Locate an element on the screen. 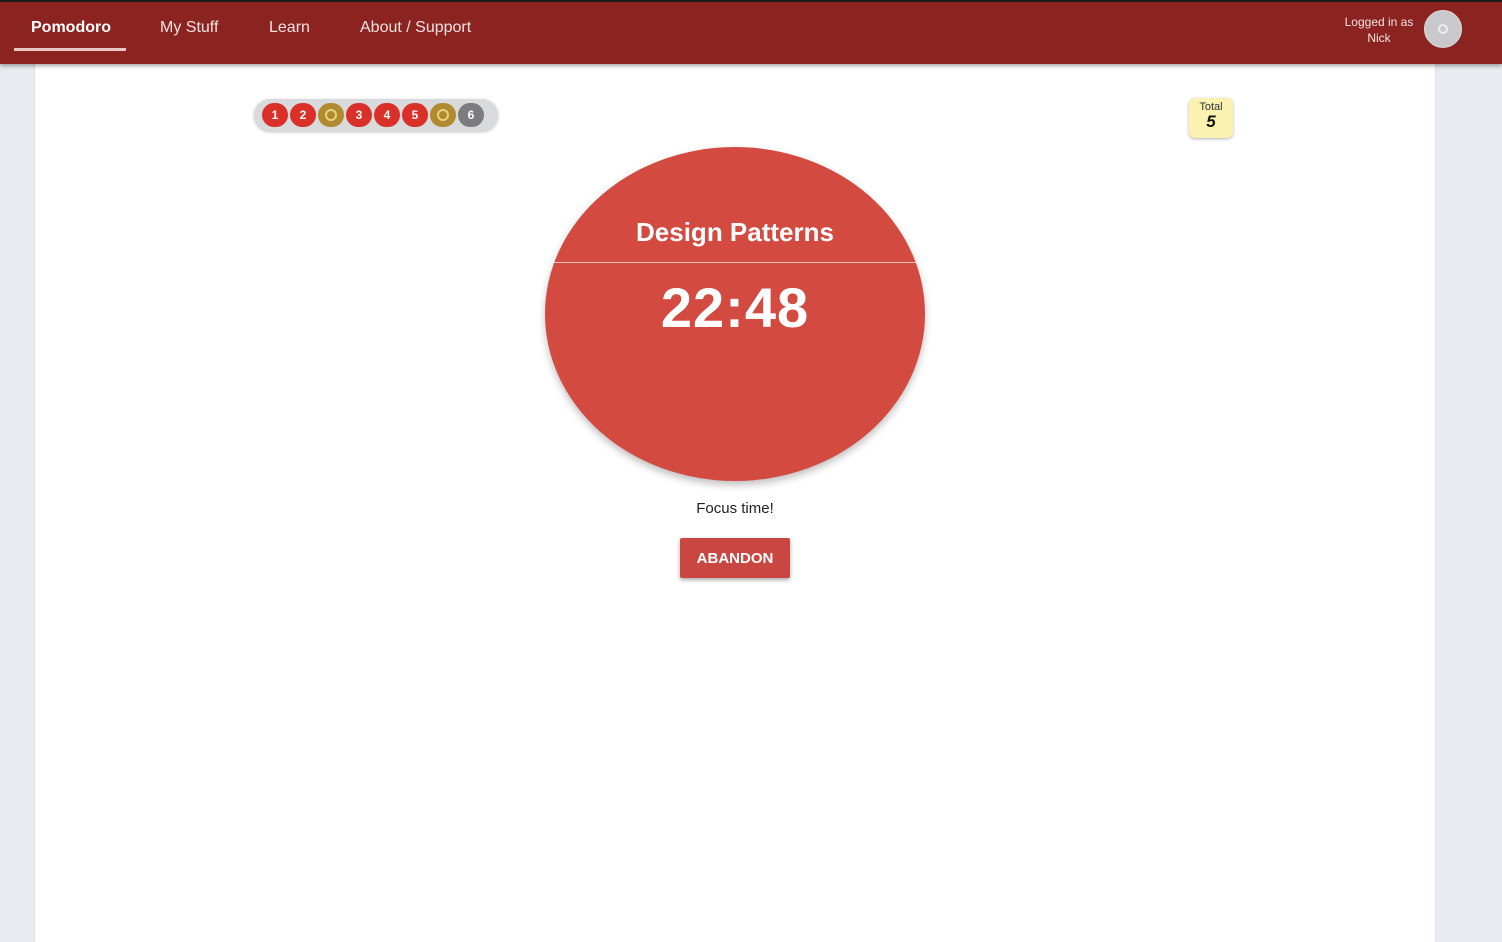 The height and width of the screenshot is (942, 1502). timer-circle: Design Patterns 22:48 is located at coordinates (735, 314).